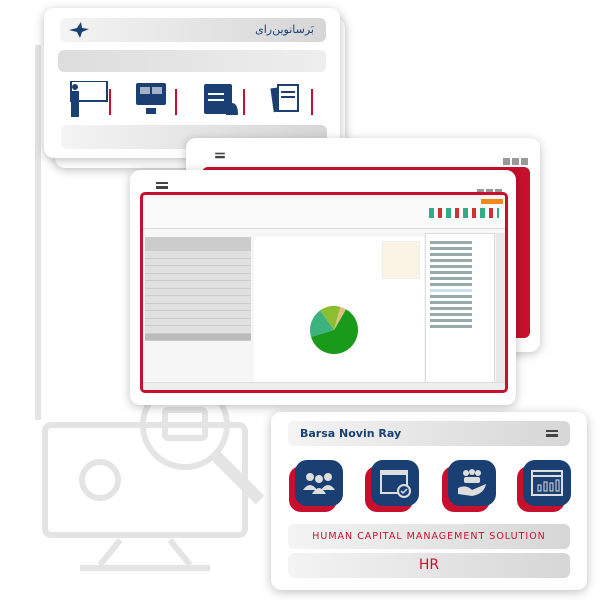 The height and width of the screenshot is (600, 600). What do you see at coordinates (324, 214) in the screenshot?
I see `ribbon-toolbar` at bounding box center [324, 214].